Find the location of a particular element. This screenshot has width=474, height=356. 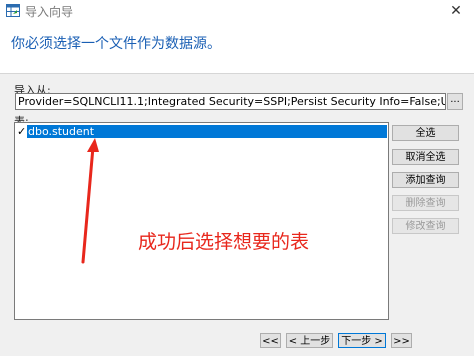

previous-button: < 上一步 is located at coordinates (309, 340).